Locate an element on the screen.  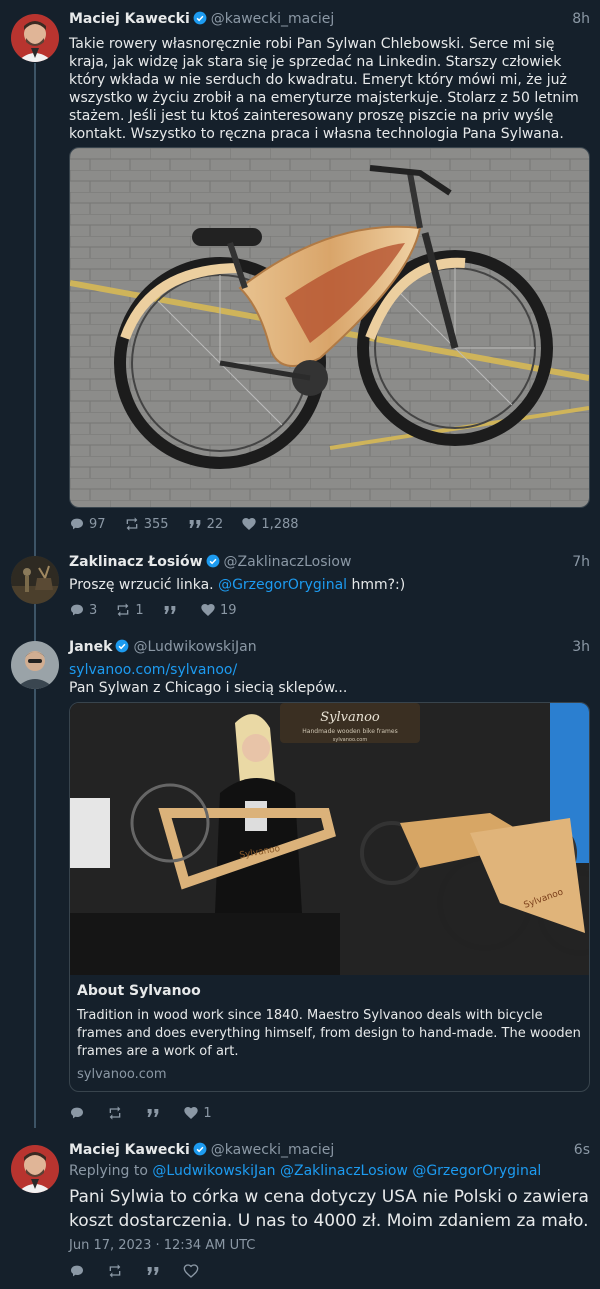
quote-count: 22 is located at coordinates (215, 524).